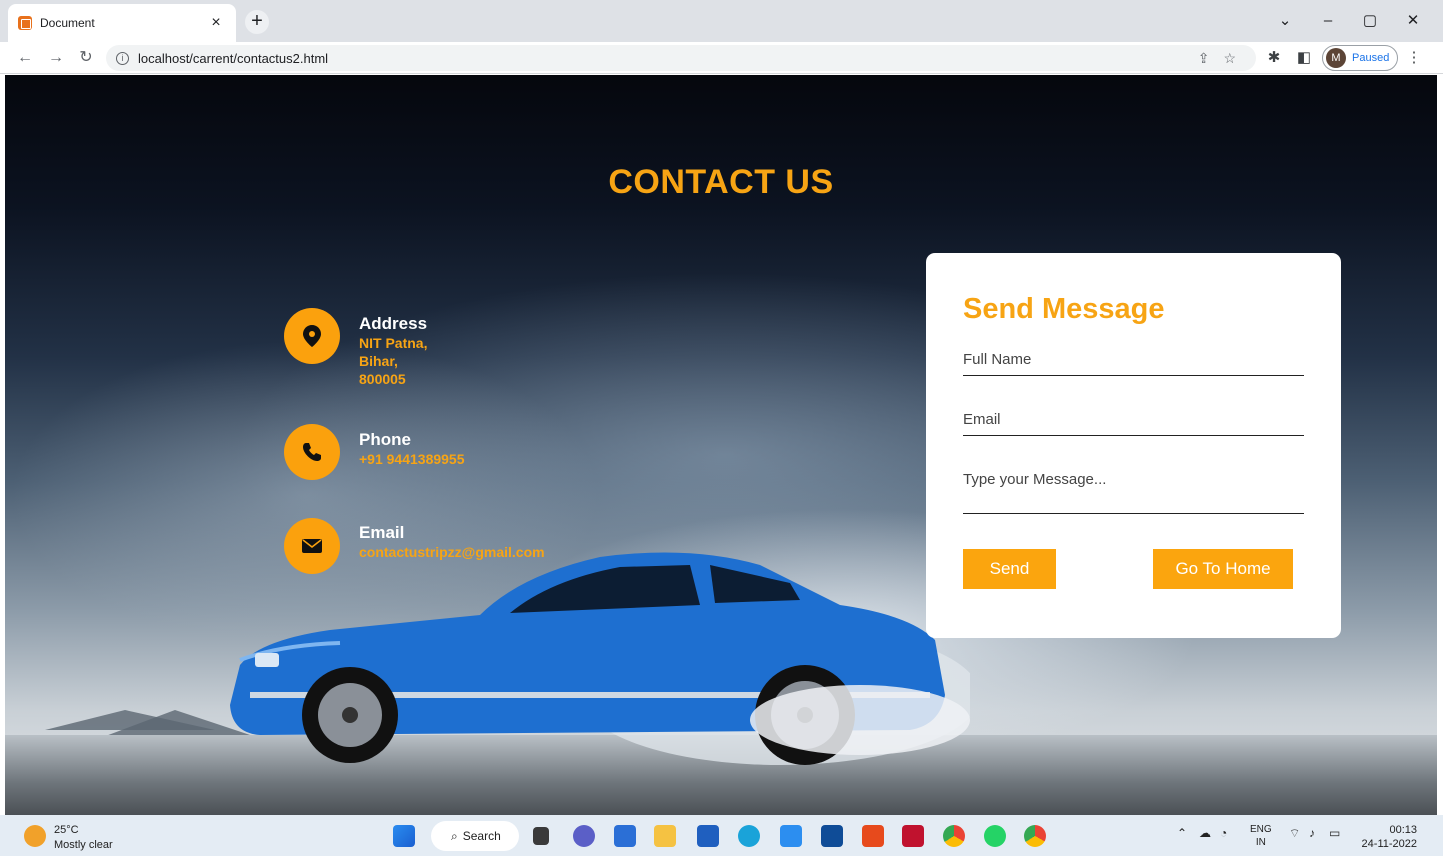 The image size is (1443, 856). I want to click on tab-close-icon: ×, so click(216, 23).